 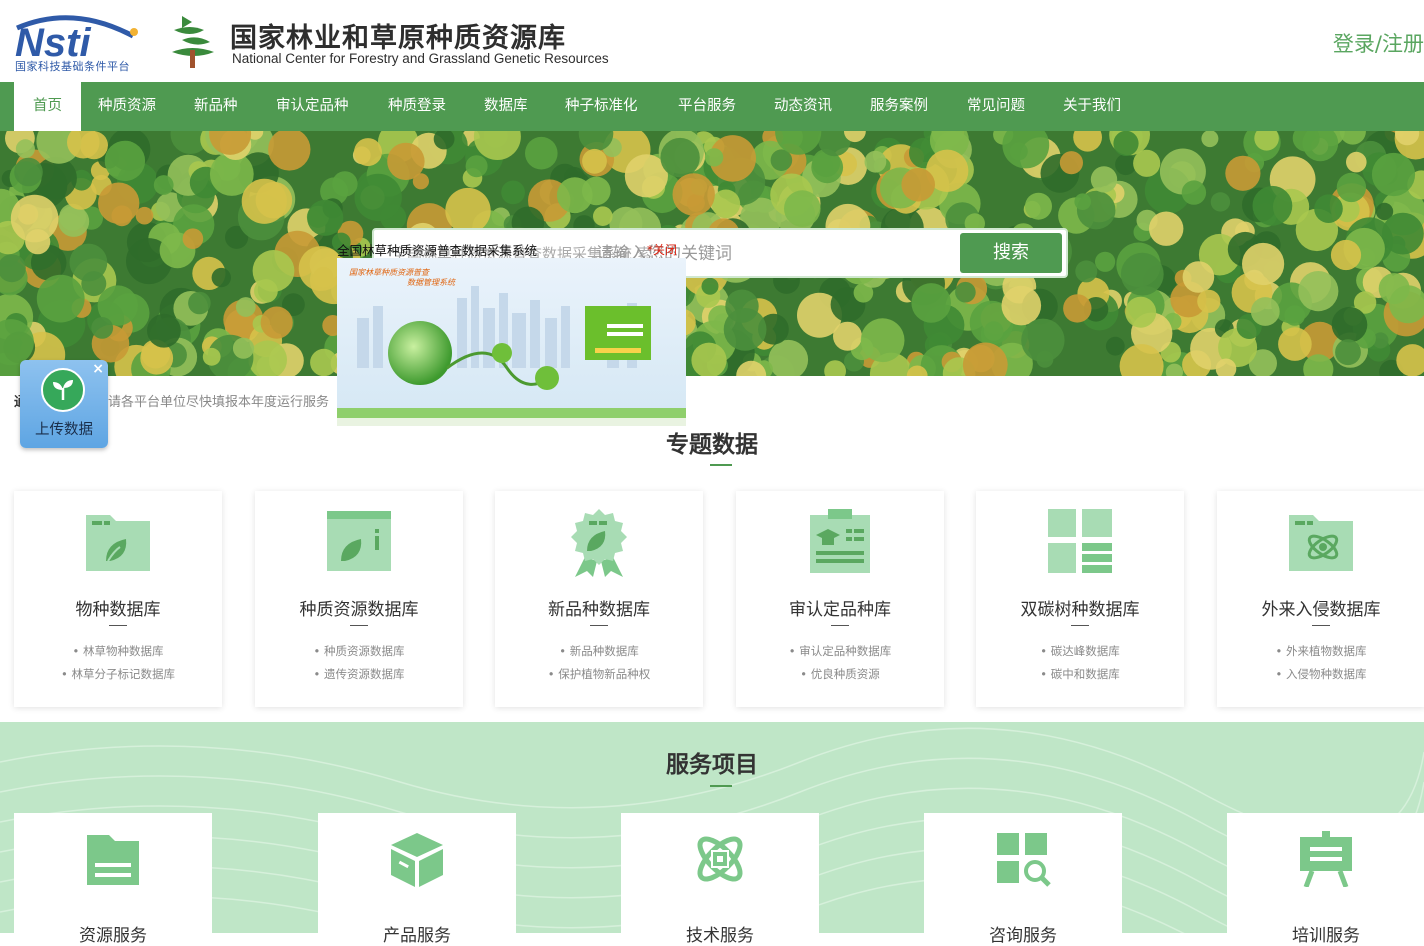 I want to click on nsti-subtitle: 国家科技基础条件平台, so click(x=72, y=66).